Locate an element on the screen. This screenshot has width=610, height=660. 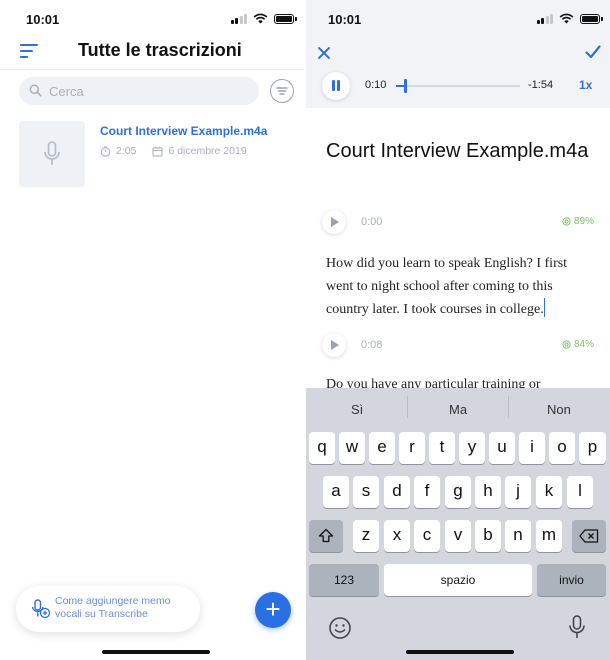
microphone-icon is located at coordinates (52, 153).